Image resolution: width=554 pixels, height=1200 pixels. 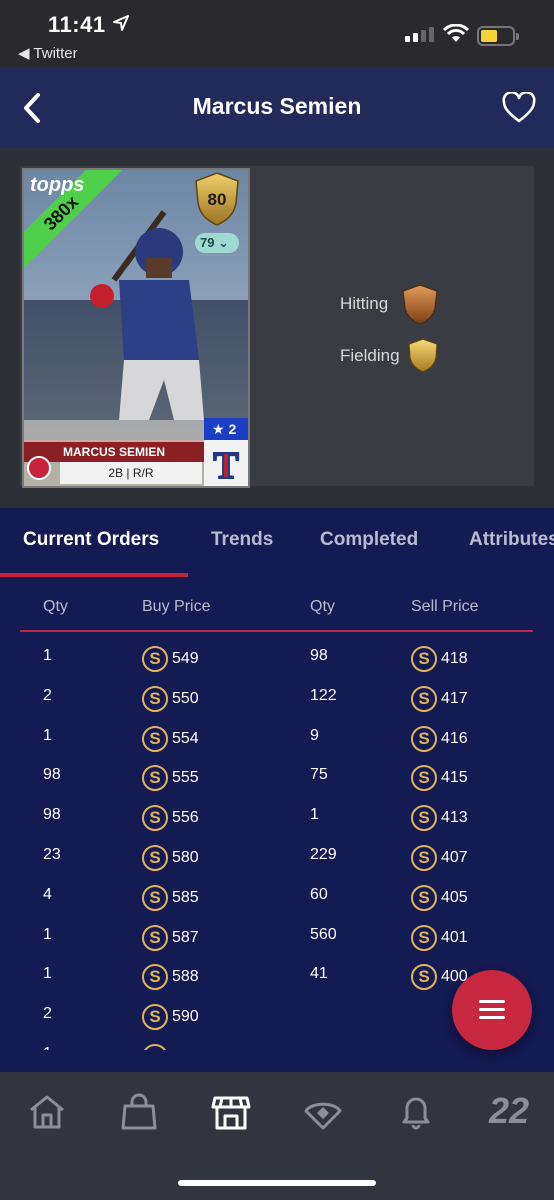 I want to click on buy-qty-cell: 98, so click(x=52, y=775).